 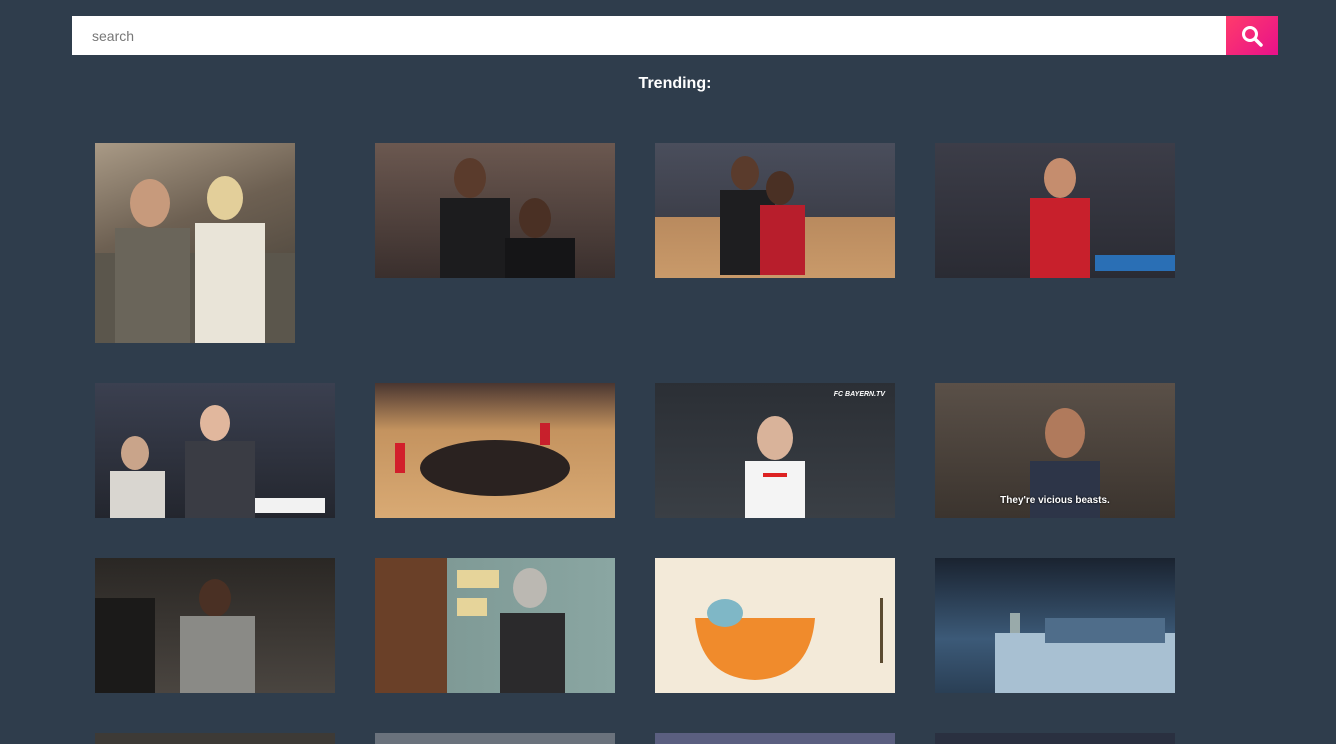 I want to click on search-input, so click(x=649, y=35).